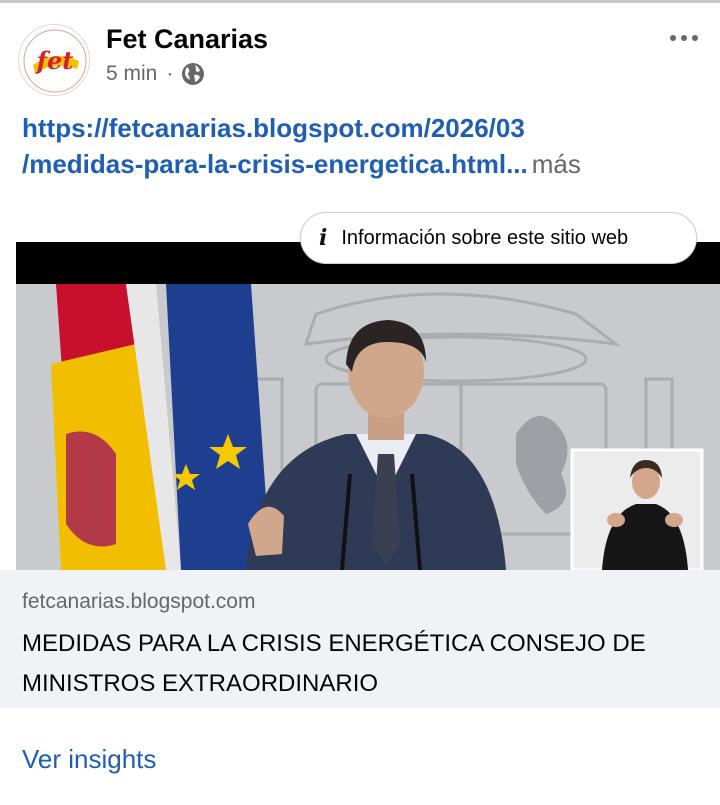  What do you see at coordinates (264, 164) in the screenshot?
I see `post-link-line2: /medidas-para-la-crisis-energetica.html` at bounding box center [264, 164].